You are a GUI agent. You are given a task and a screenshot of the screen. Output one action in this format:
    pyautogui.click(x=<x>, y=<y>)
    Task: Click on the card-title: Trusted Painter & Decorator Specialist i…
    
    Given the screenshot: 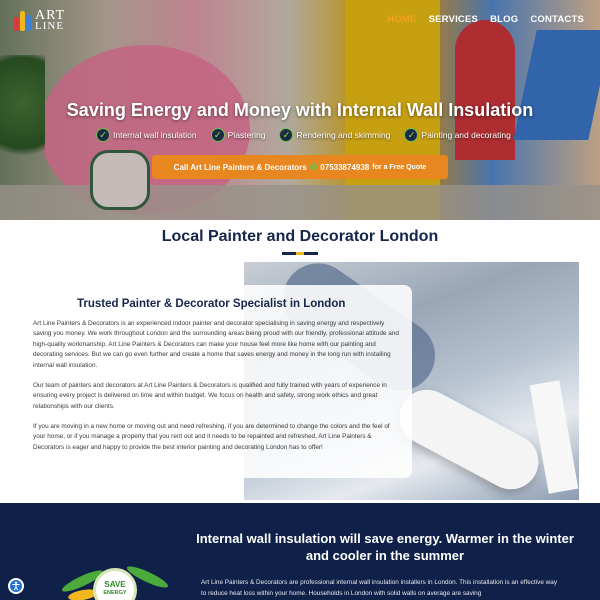 What is the action you would take?
    pyautogui.click(x=211, y=304)
    